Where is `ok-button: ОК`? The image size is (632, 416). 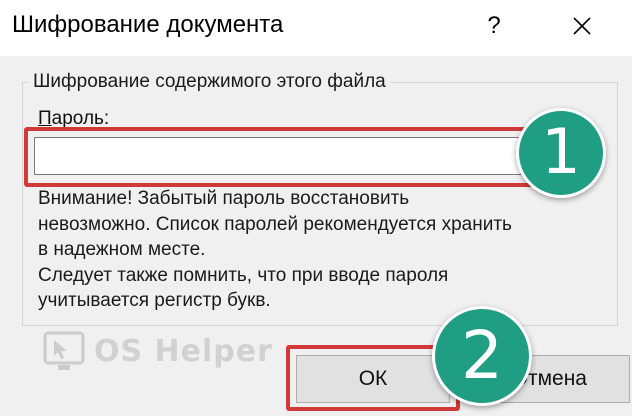 ok-button: ОК is located at coordinates (373, 379).